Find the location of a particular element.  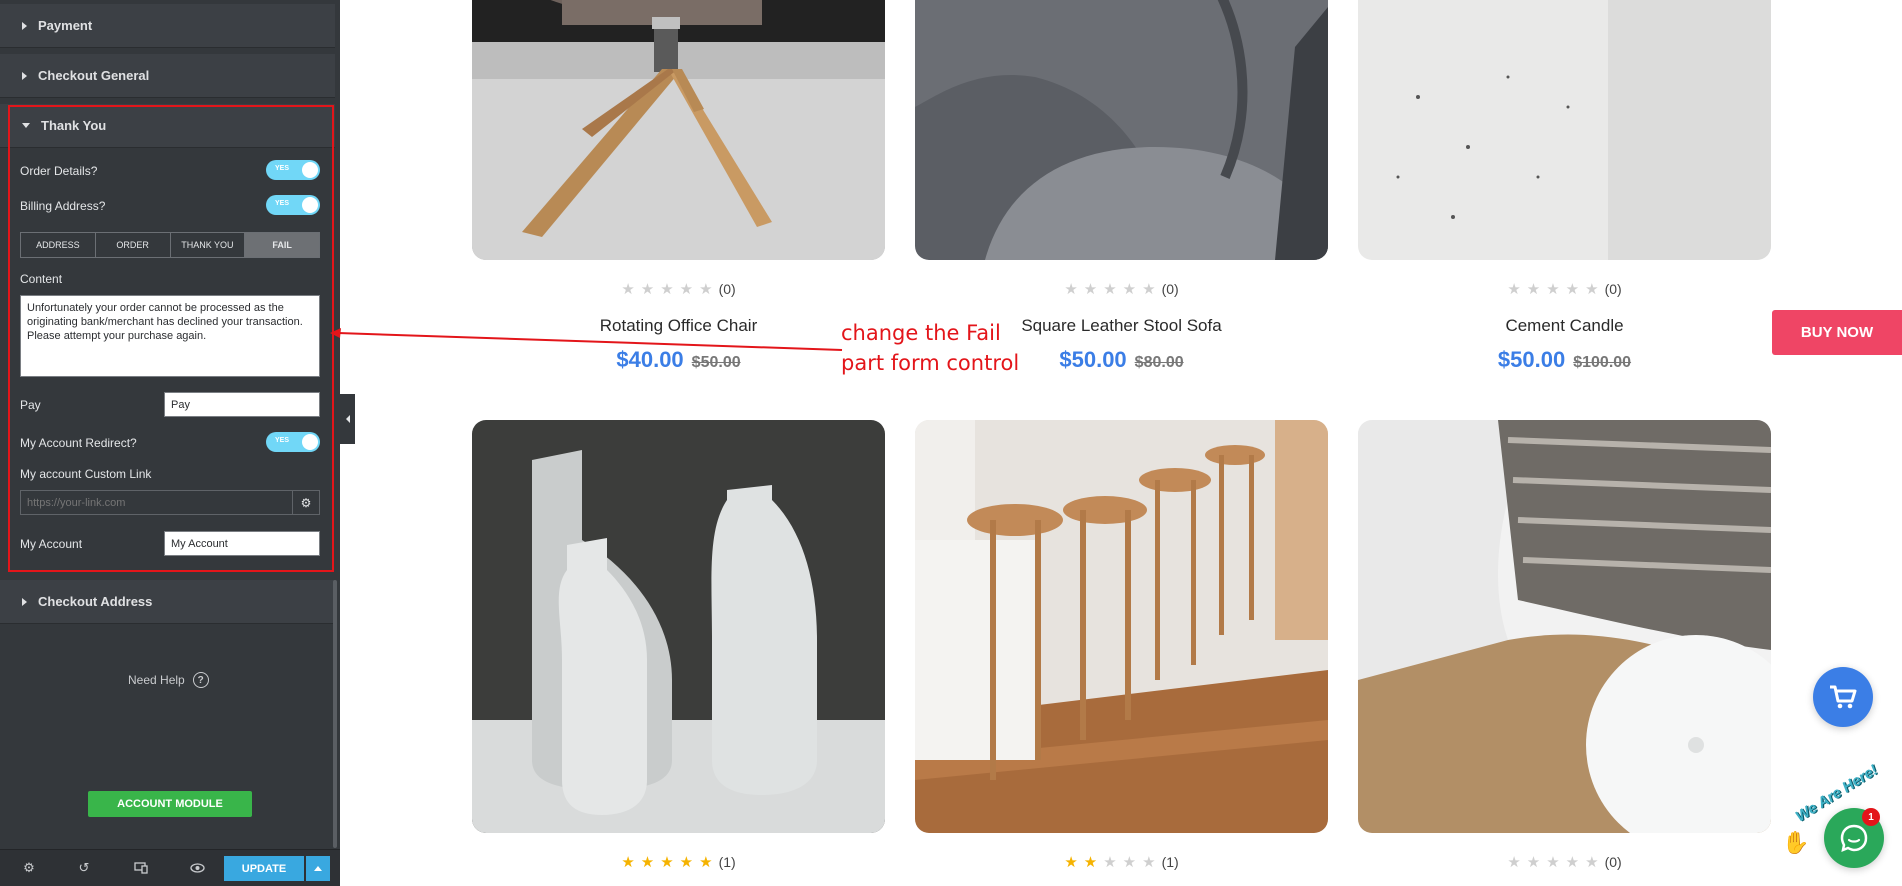

product-price: $50.00 $100.00 is located at coordinates (1564, 360).